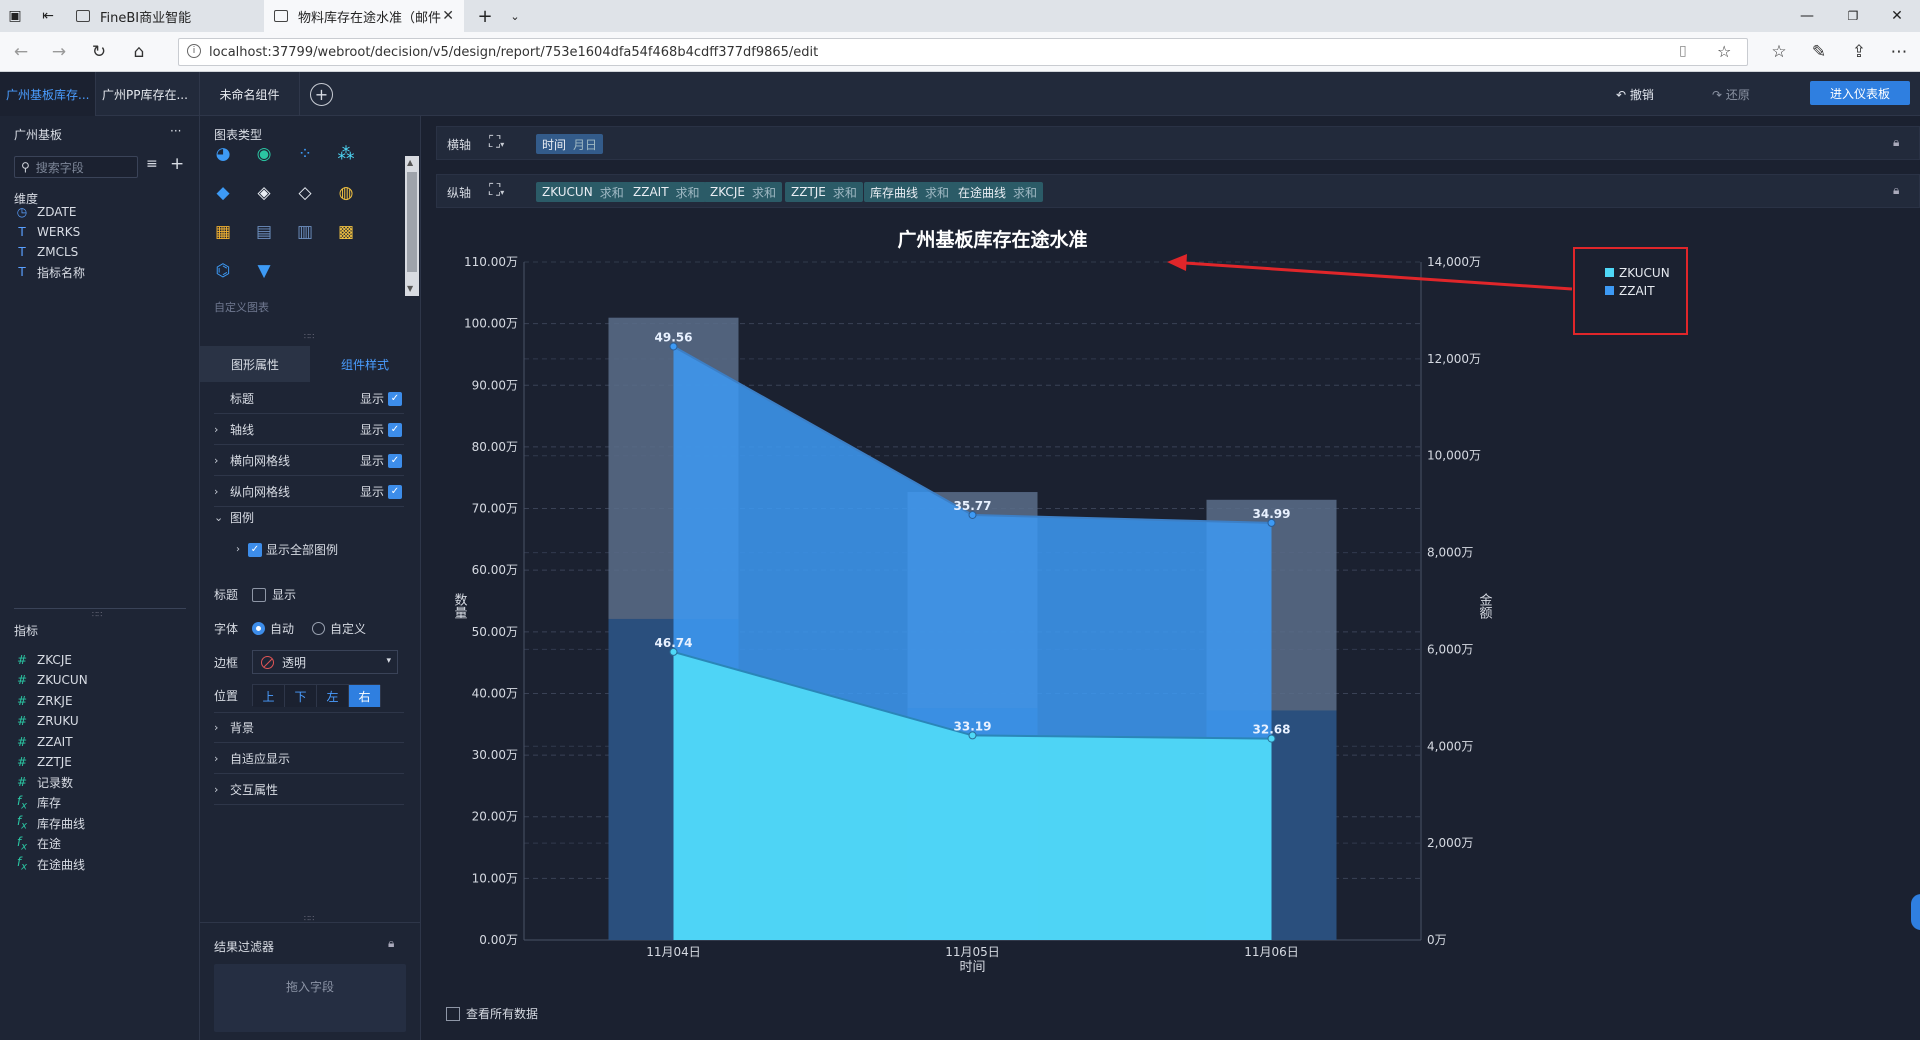 This screenshot has height=1040, width=1920. I want to click on measure-field: fx 在途, so click(37, 844).